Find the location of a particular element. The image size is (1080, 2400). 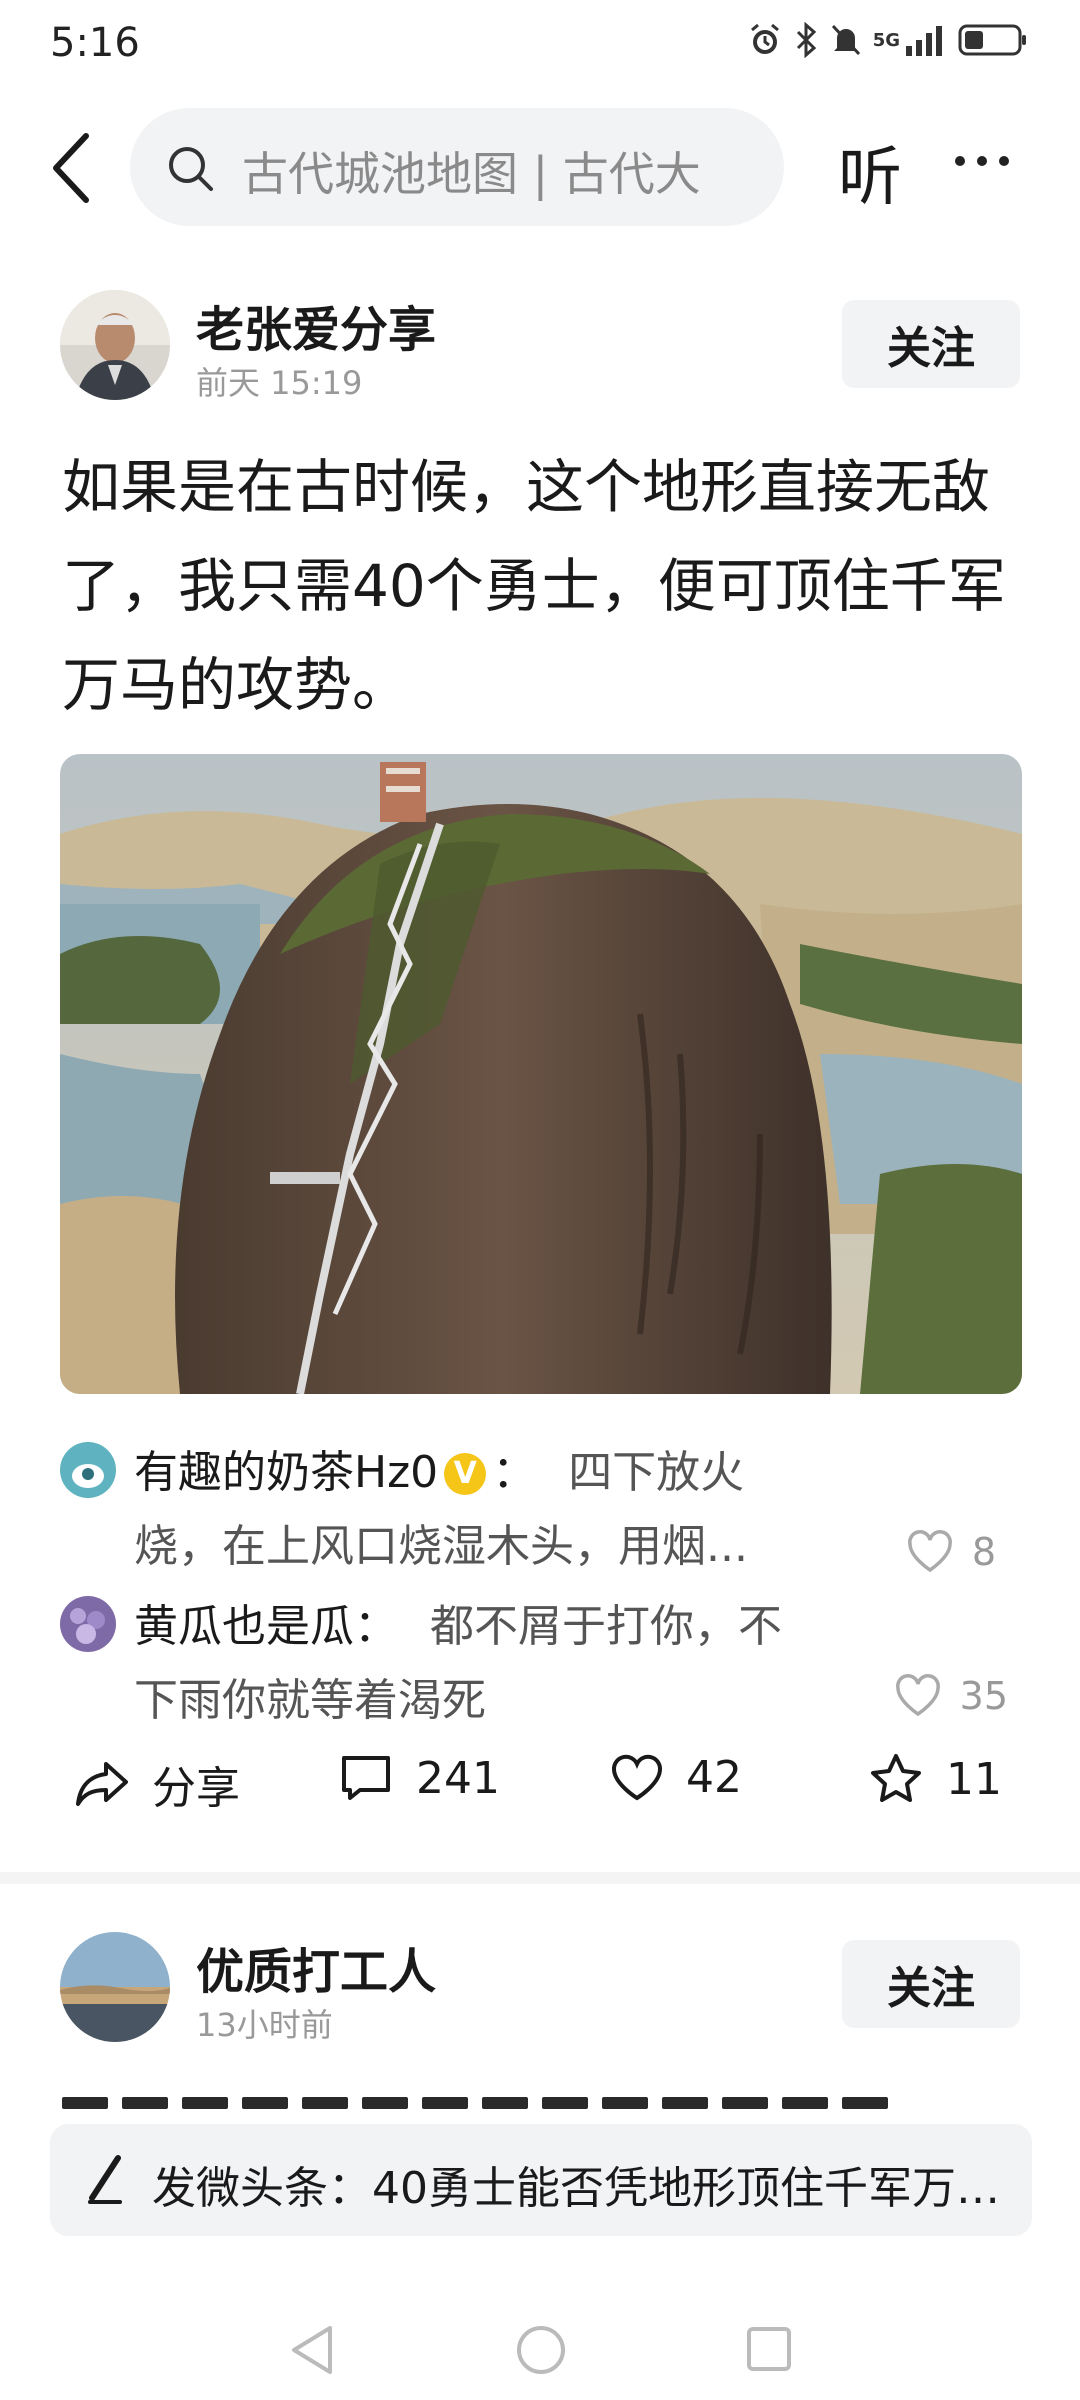

comment-like-button: 8 is located at coordinates (951, 1552).